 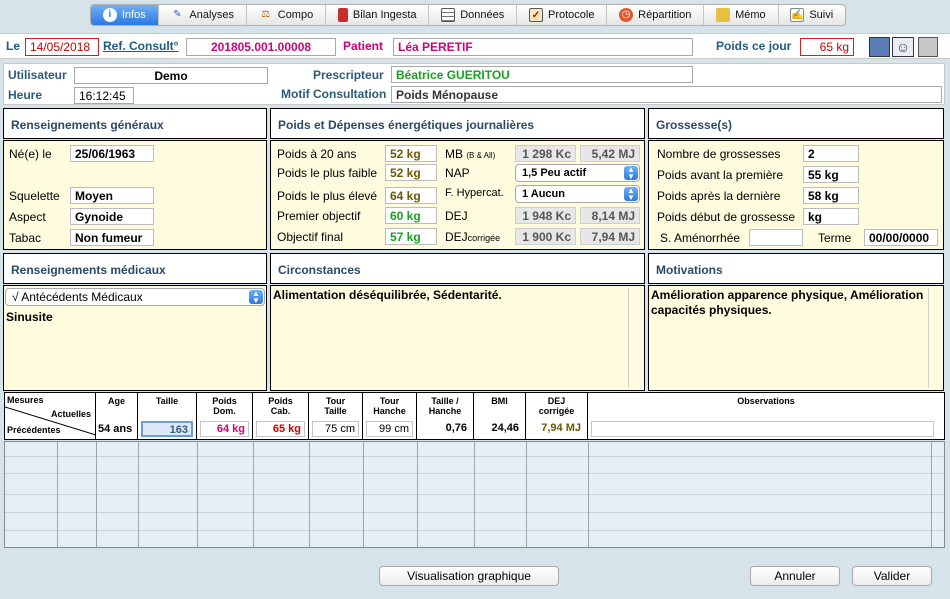 What do you see at coordinates (505, 428) in the screenshot?
I see `bmi-value: 24,46` at bounding box center [505, 428].